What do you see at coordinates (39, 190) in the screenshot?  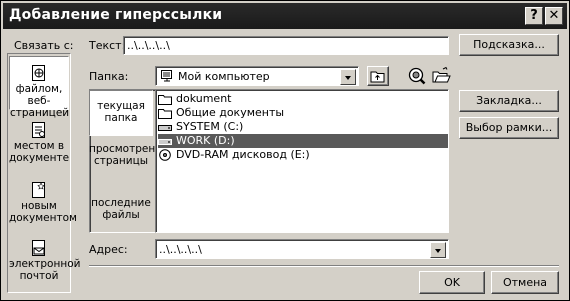 I see `new-document-icon` at bounding box center [39, 190].